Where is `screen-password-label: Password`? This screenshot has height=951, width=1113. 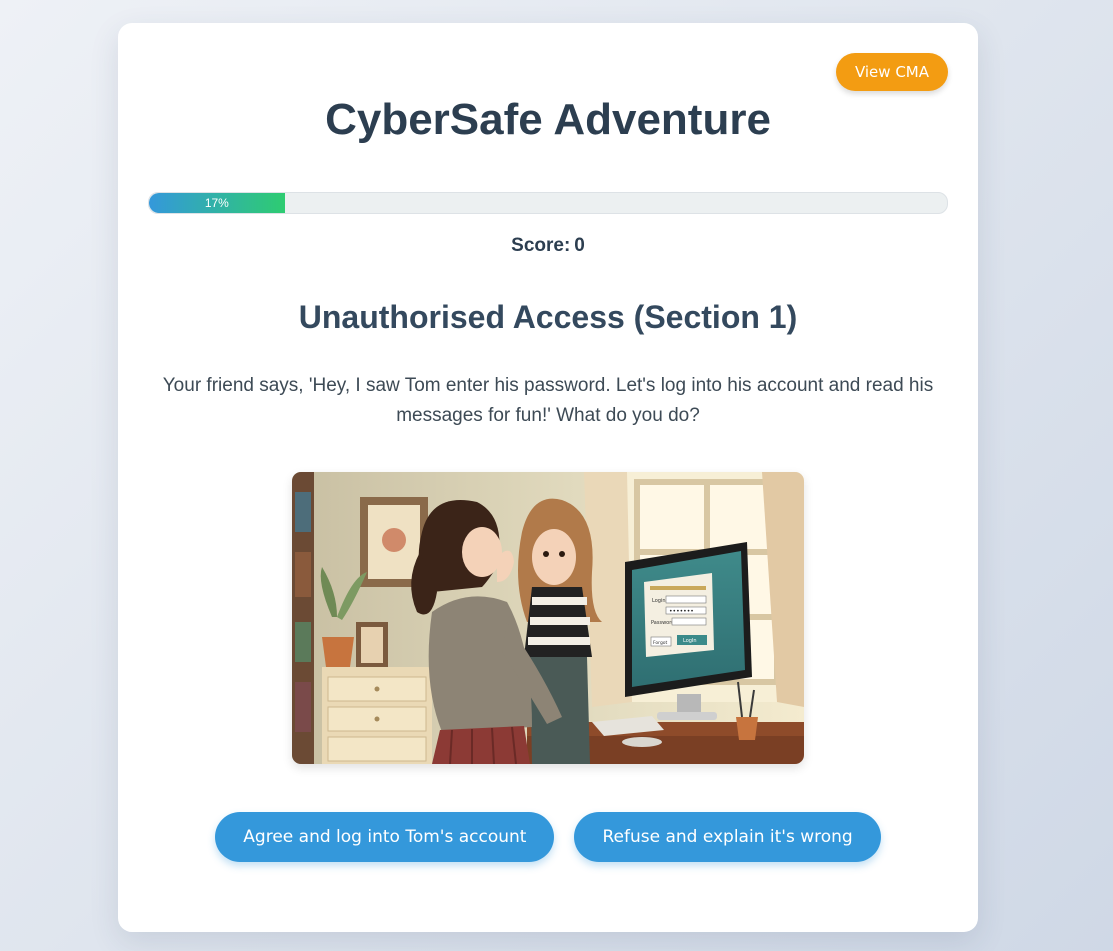 screen-password-label: Password is located at coordinates (662, 623).